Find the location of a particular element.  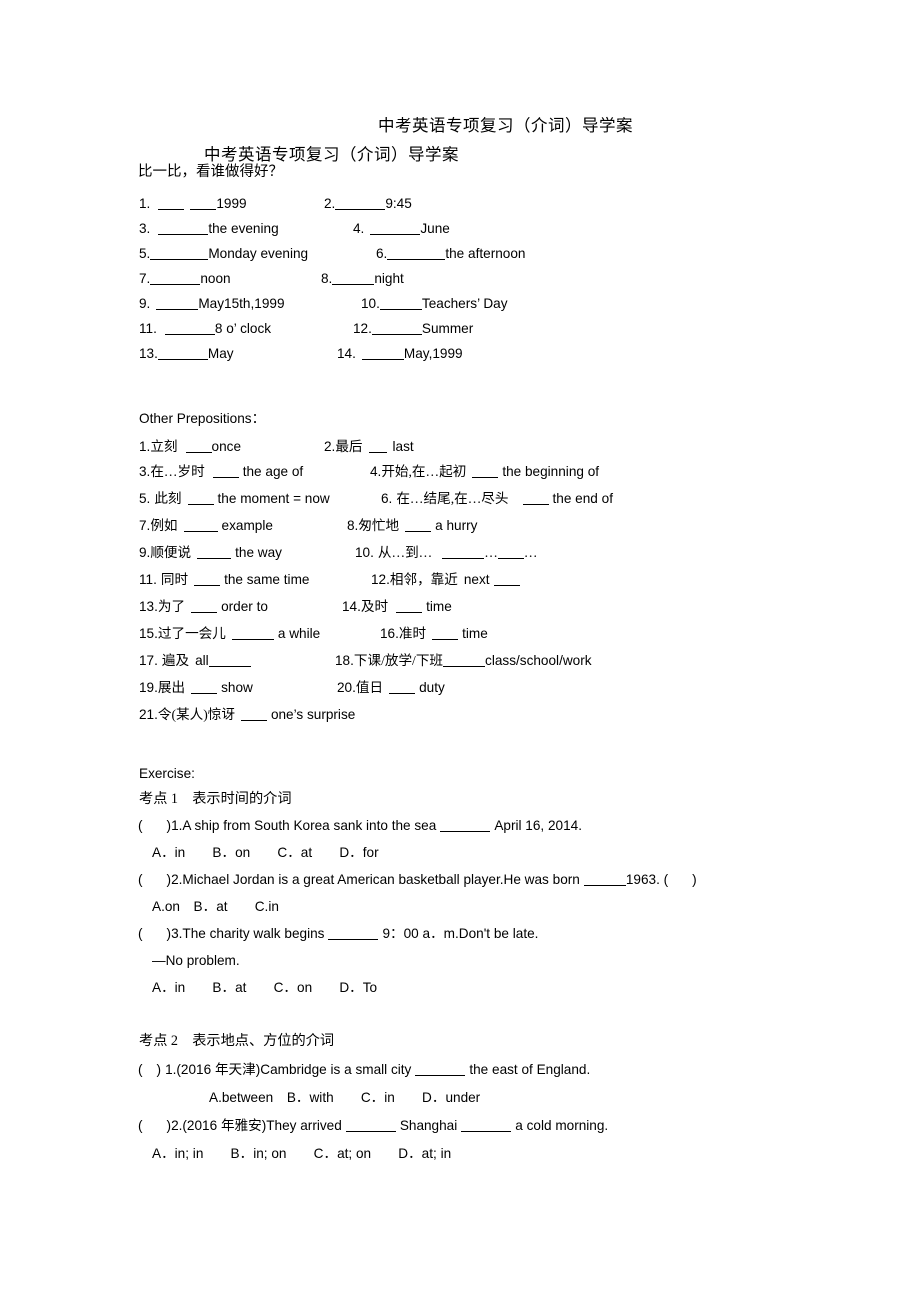

prep-item-7-number: 7. is located at coordinates (145, 525).